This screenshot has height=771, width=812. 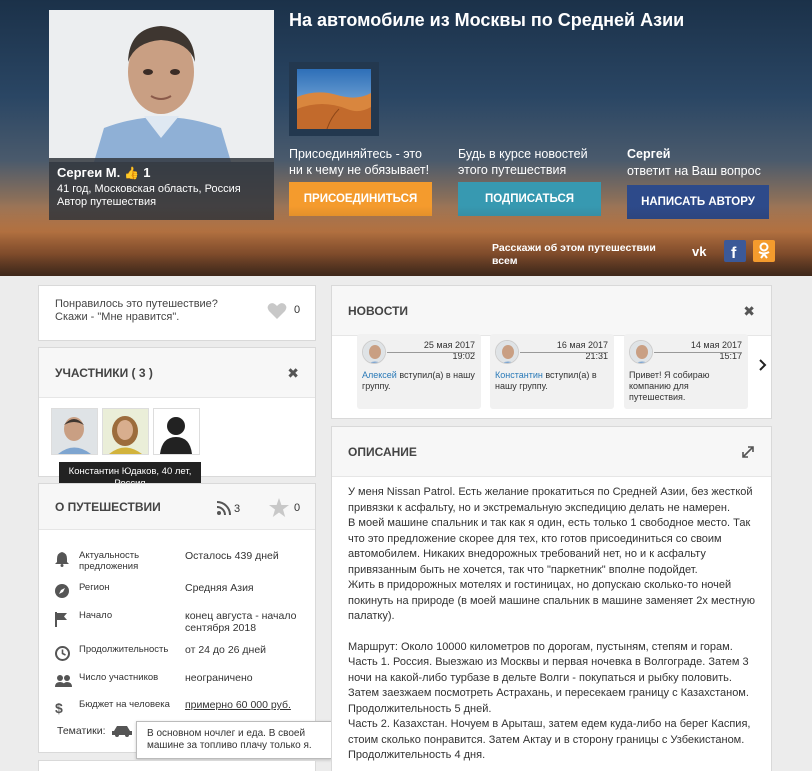 I want to click on subscribe-text: Будь в курсе новостей этого путешествия, so click(x=523, y=162).